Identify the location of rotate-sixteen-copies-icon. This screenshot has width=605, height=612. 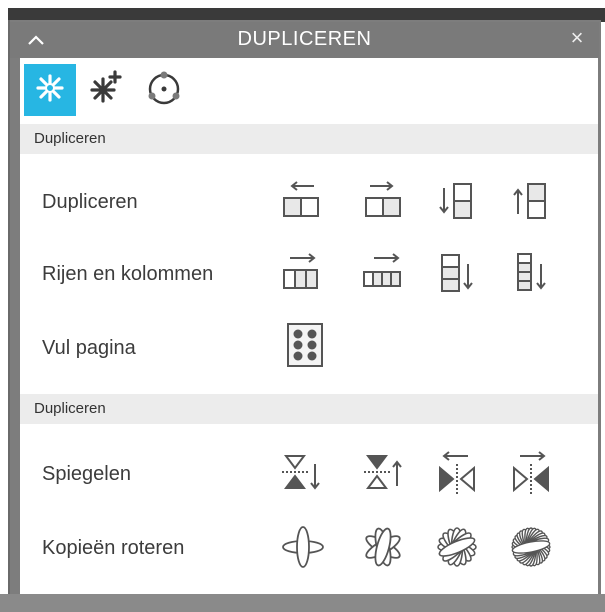
(531, 547).